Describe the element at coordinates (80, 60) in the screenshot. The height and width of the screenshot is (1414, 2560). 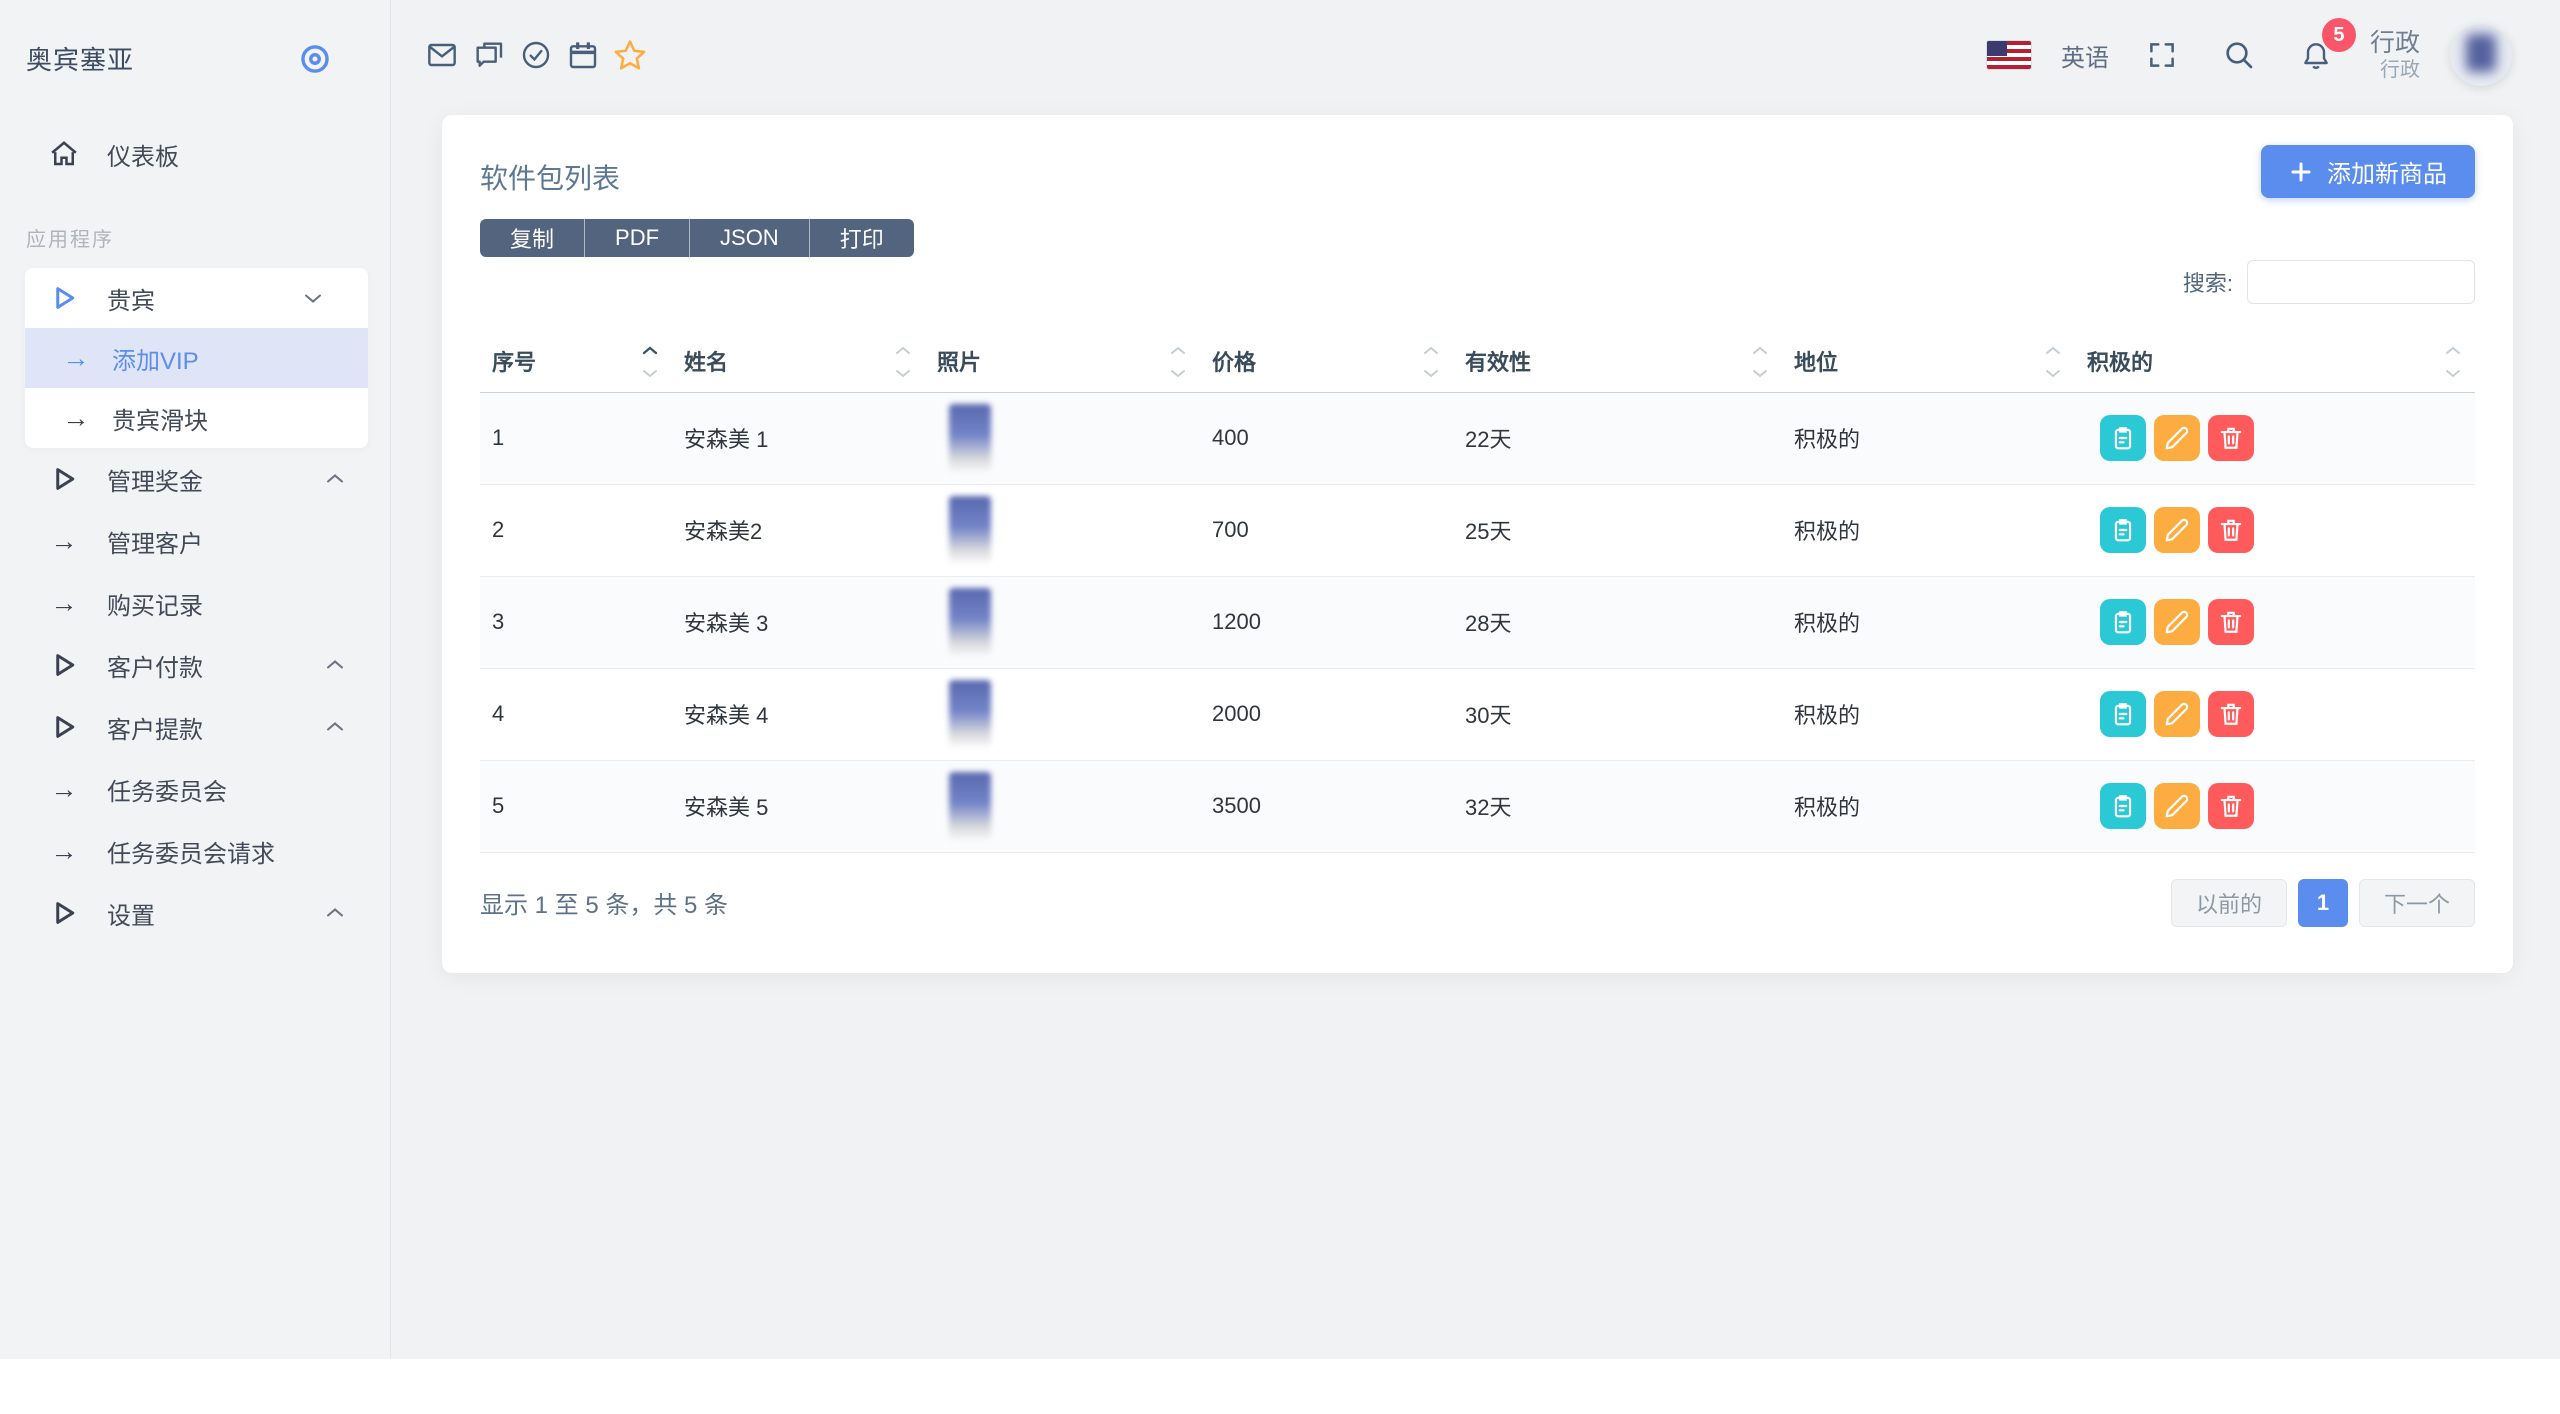
I see `brand-title: 奥宾塞亚` at that location.